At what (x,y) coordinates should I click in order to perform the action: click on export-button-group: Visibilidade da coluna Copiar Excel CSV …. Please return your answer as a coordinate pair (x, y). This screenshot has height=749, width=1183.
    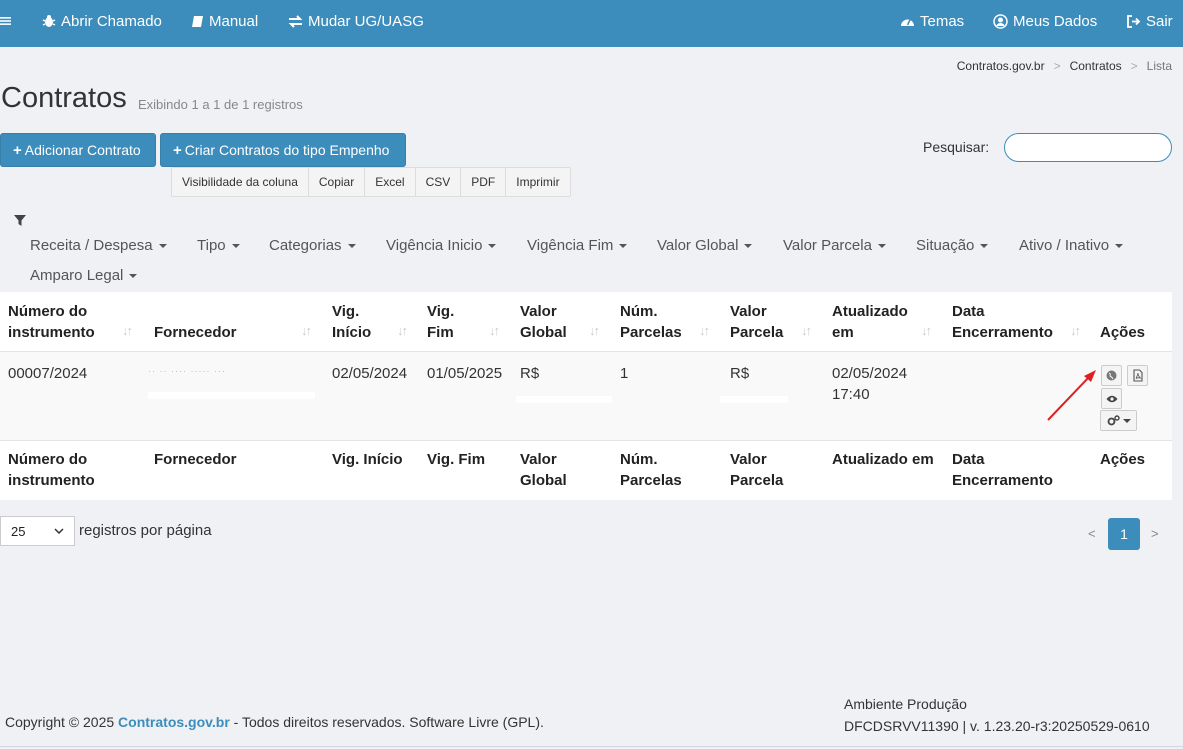
    Looking at the image, I should click on (371, 182).